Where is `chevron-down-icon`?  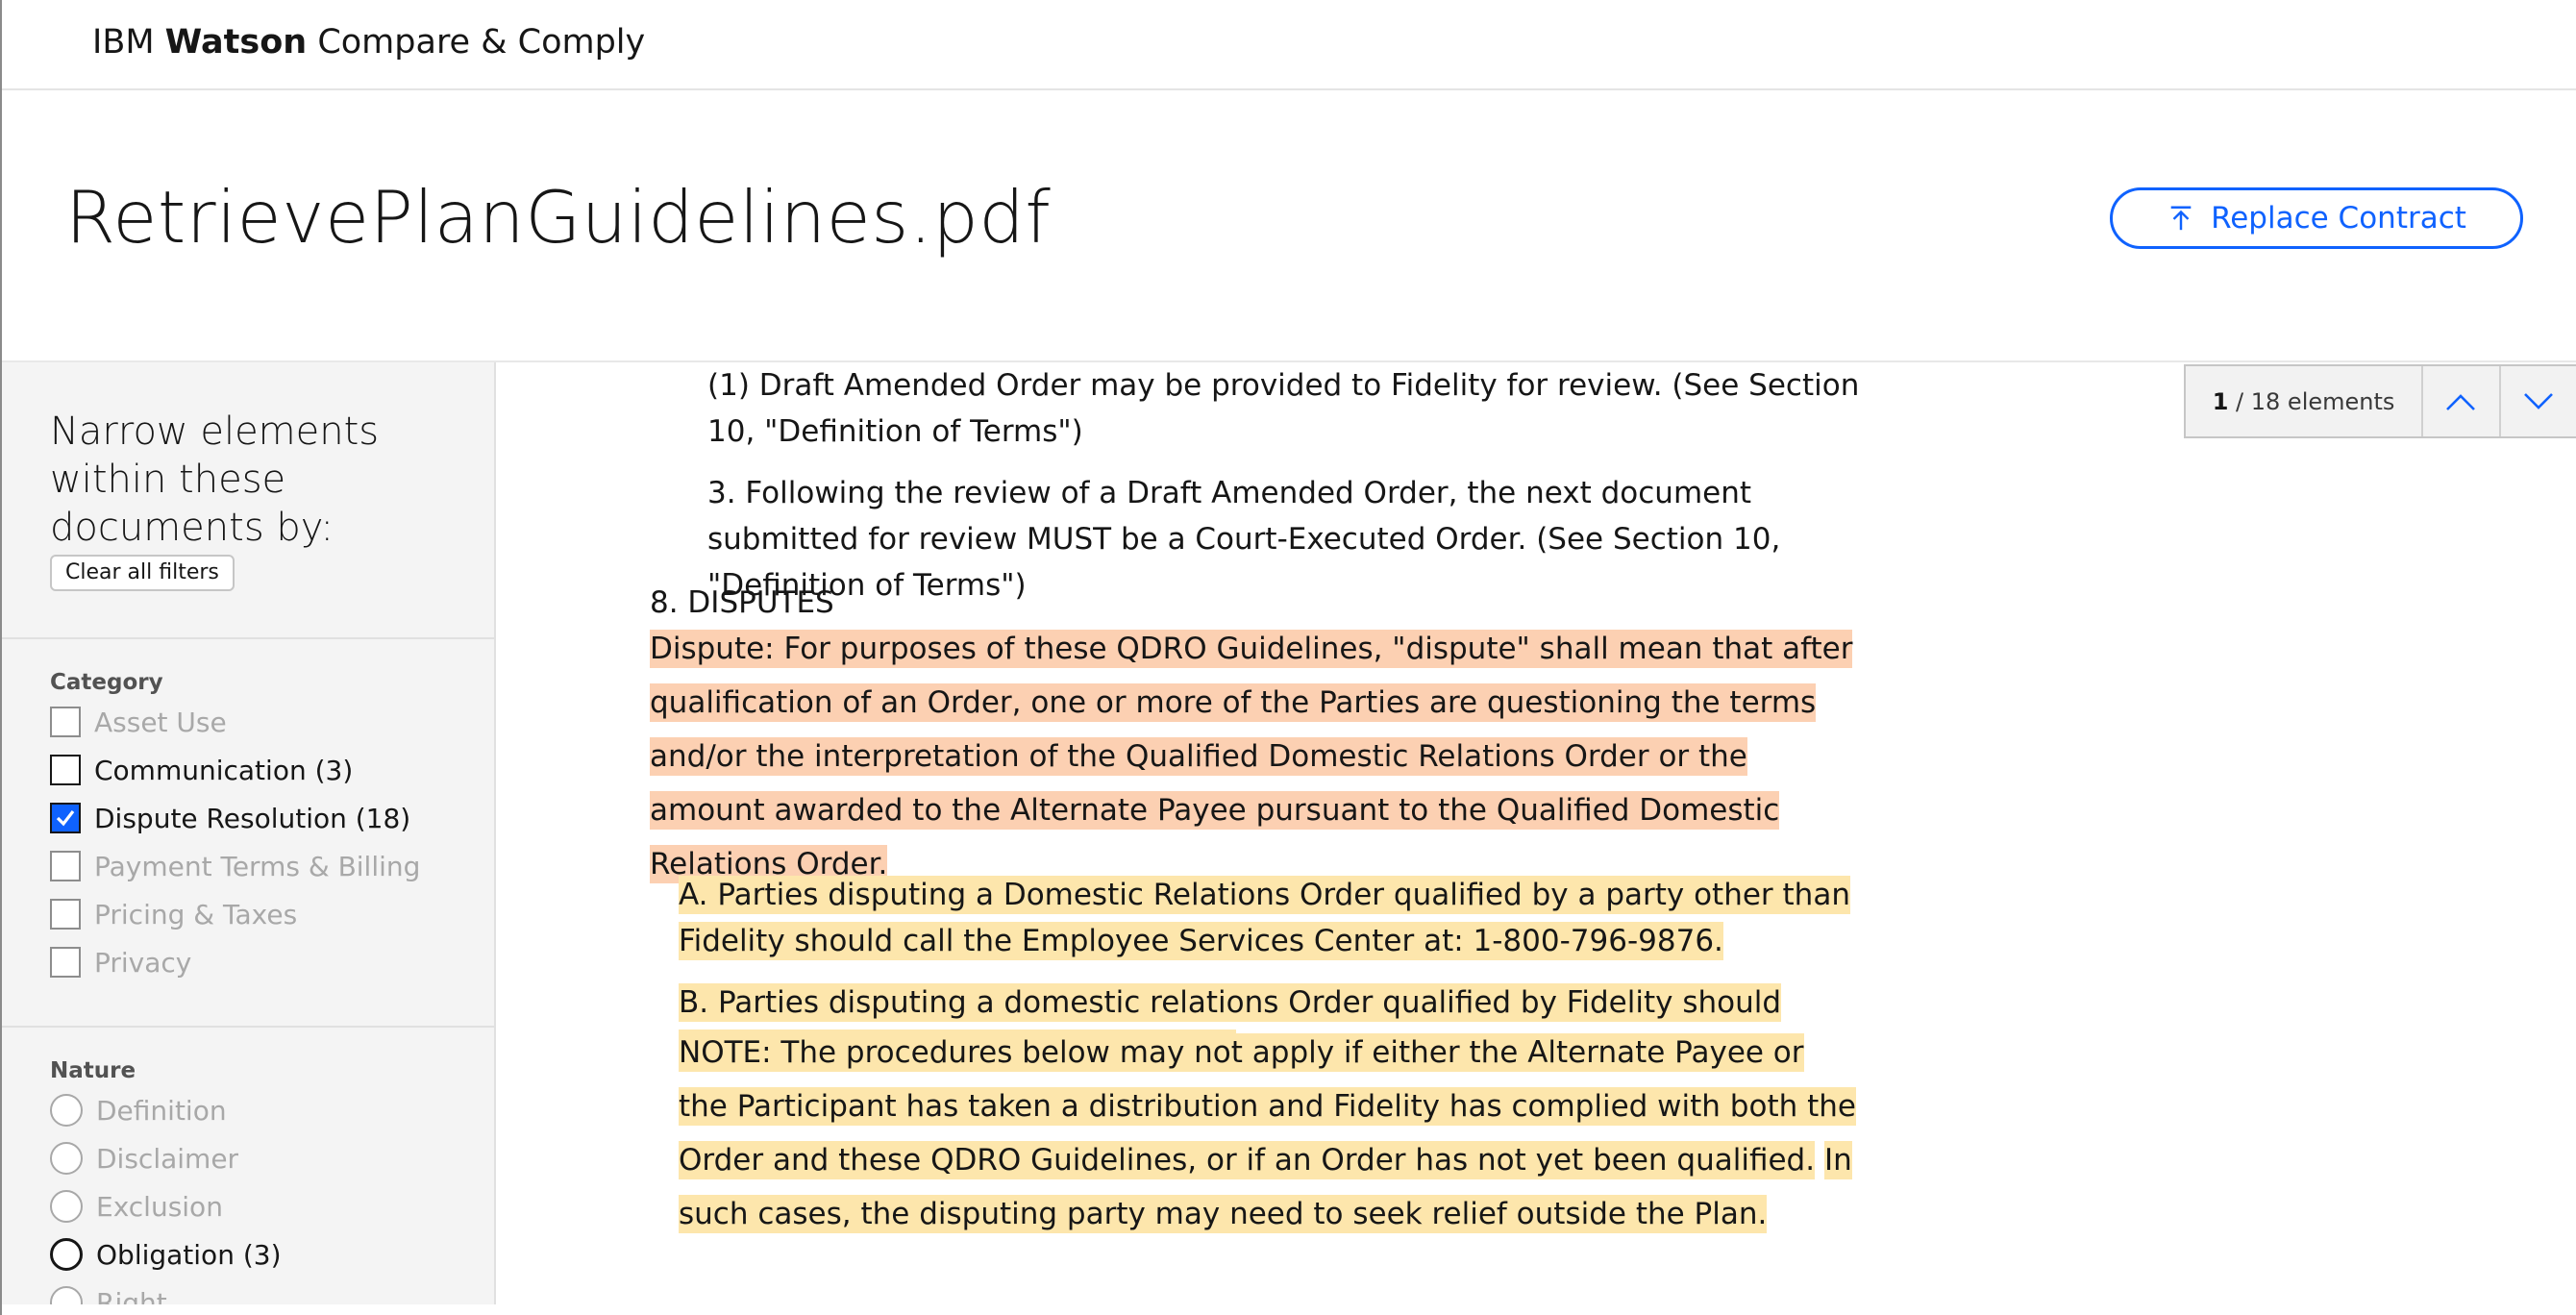
chevron-down-icon is located at coordinates (2538, 400).